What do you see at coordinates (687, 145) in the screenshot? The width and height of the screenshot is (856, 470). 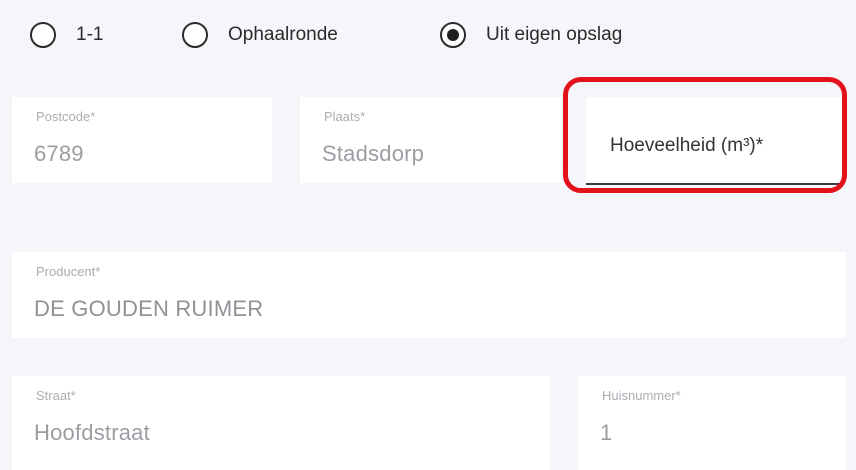 I see `hoeveelheid-placeholder: Hoeveelheid (m³)*` at bounding box center [687, 145].